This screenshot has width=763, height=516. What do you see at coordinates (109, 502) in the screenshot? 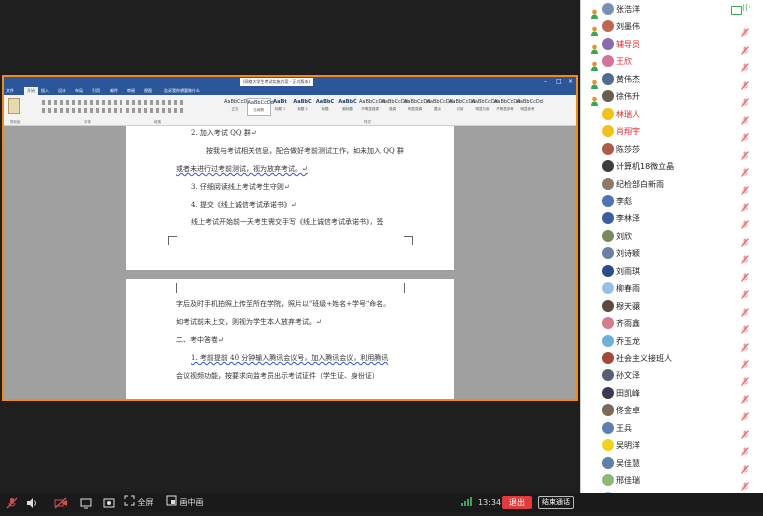
I see `record-icon` at bounding box center [109, 502].